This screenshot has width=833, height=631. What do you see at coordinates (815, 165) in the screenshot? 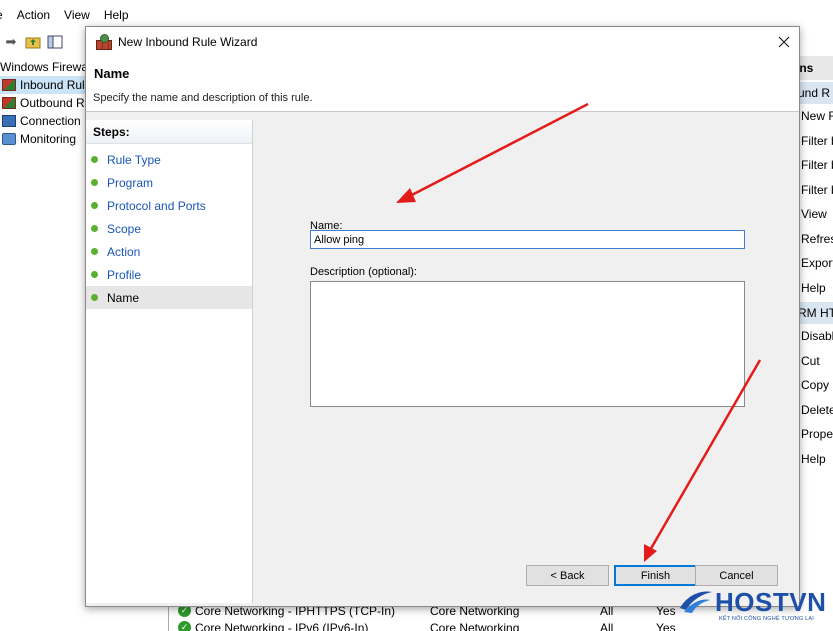
I see `action-filter-state: Filter b` at bounding box center [815, 165].